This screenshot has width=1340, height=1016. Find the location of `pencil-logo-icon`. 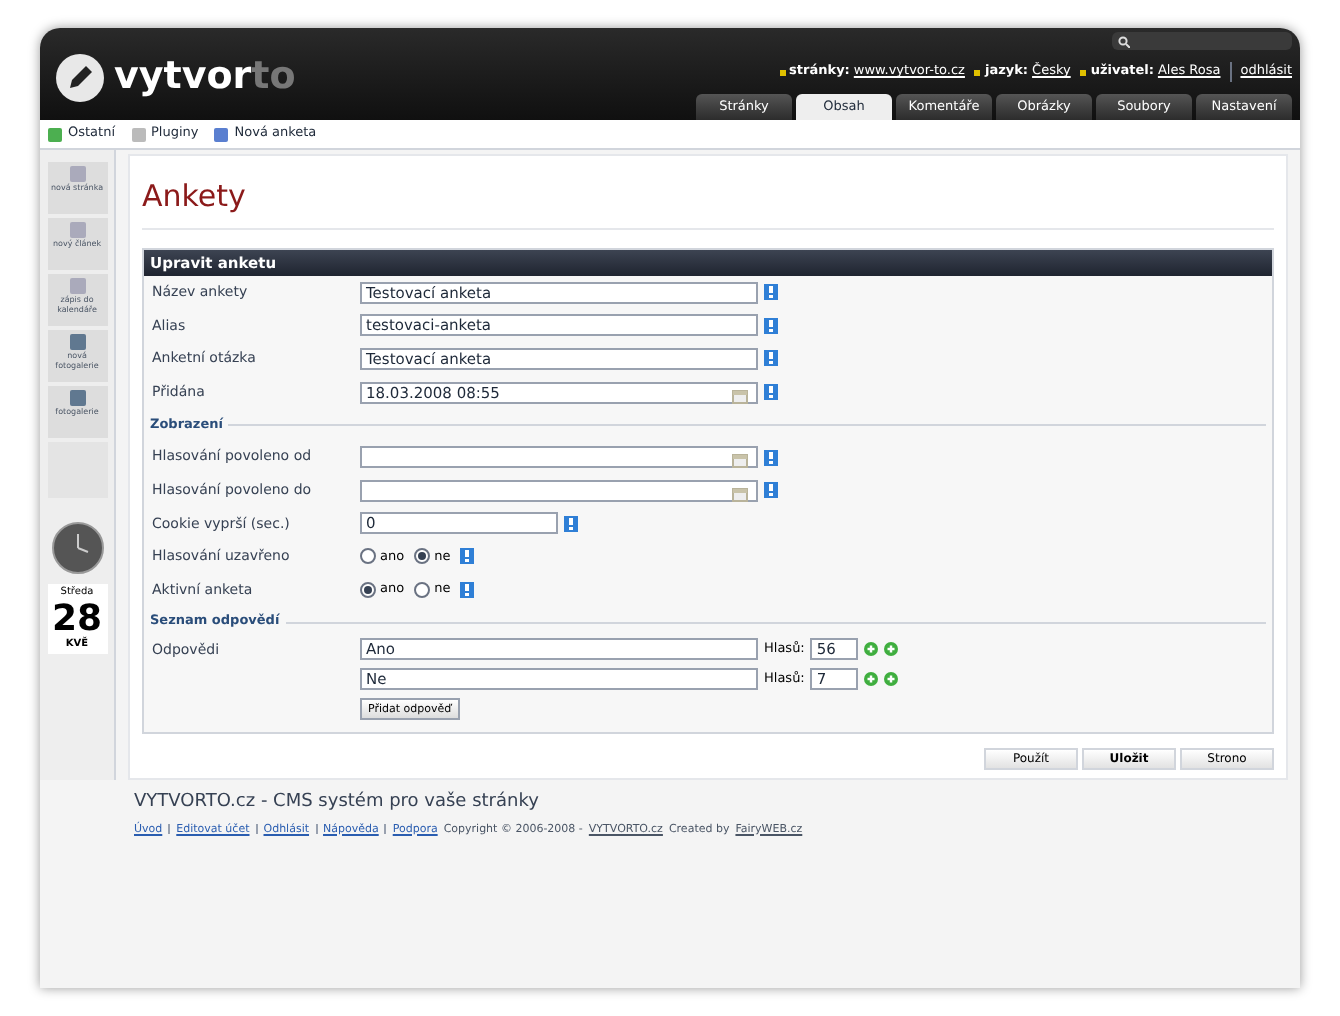

pencil-logo-icon is located at coordinates (80, 77).